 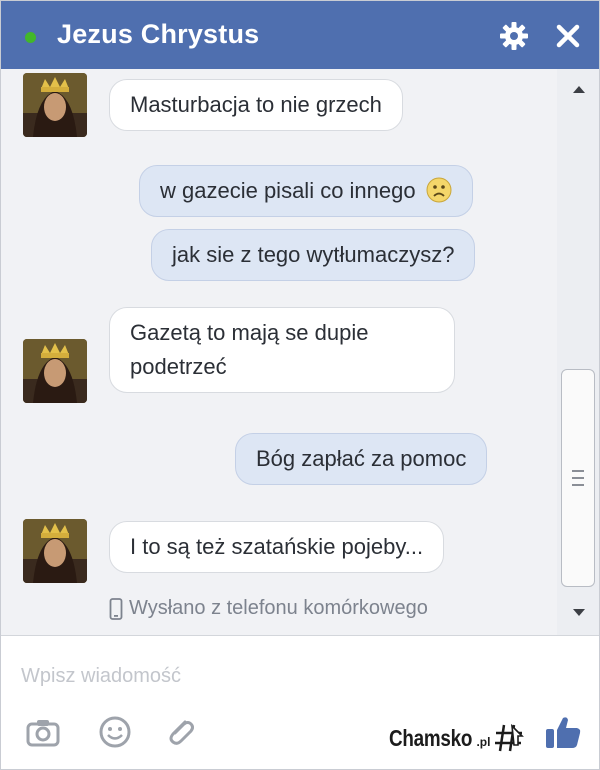 What do you see at coordinates (568, 36) in the screenshot?
I see `close-icon` at bounding box center [568, 36].